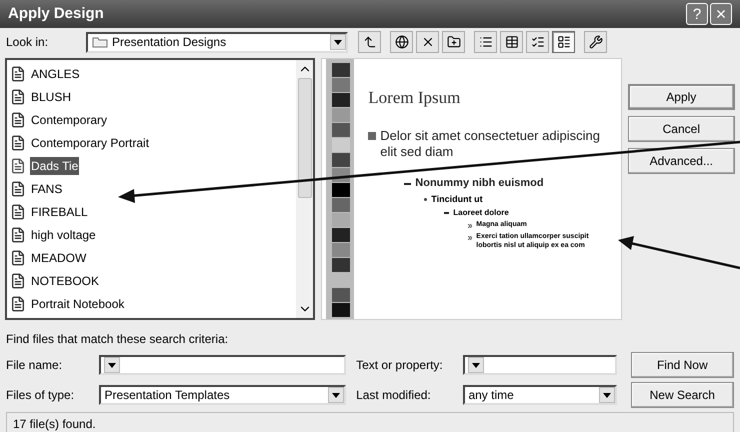 This screenshot has width=740, height=432. I want to click on dropdown-field: Presentation Templates, so click(222, 395).